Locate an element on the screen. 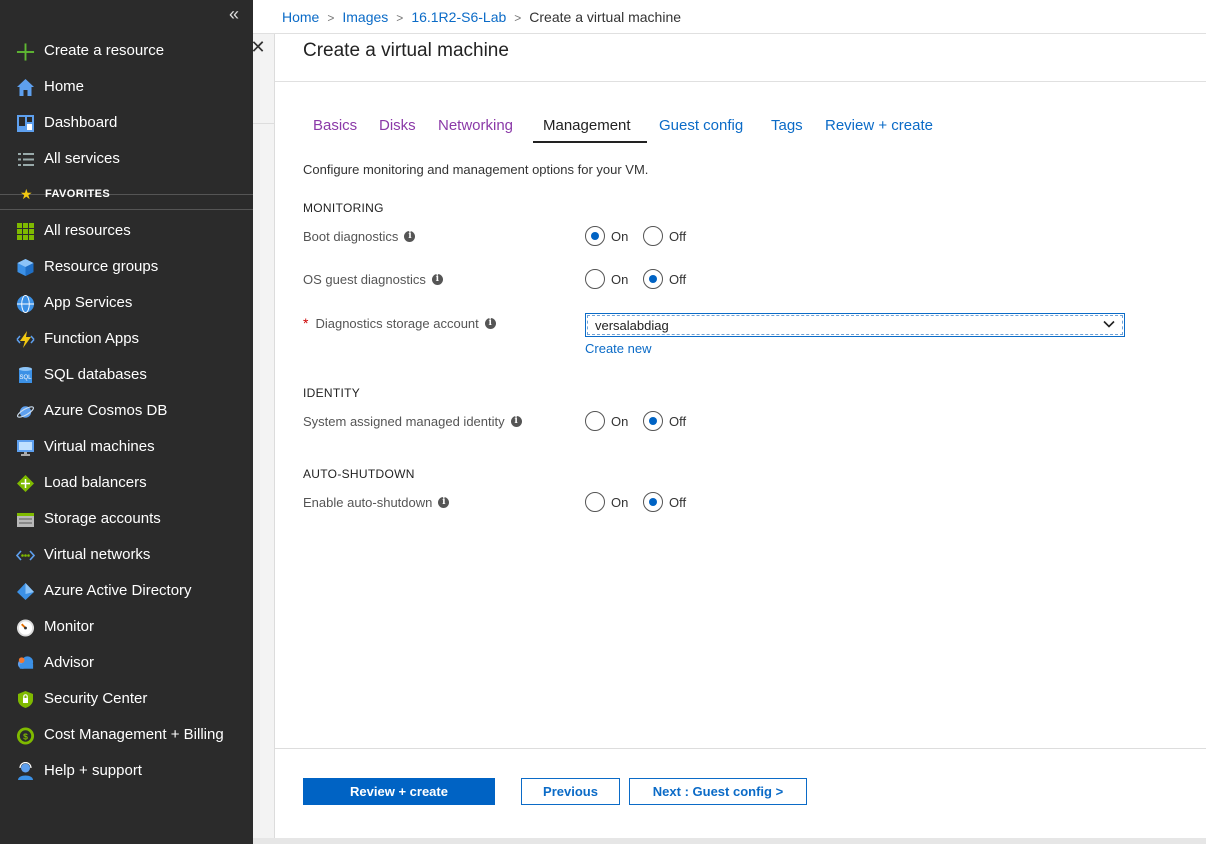 This screenshot has height=844, width=1206. os-guest-diagnostics-label: OS guest diagnostics i is located at coordinates (373, 279).